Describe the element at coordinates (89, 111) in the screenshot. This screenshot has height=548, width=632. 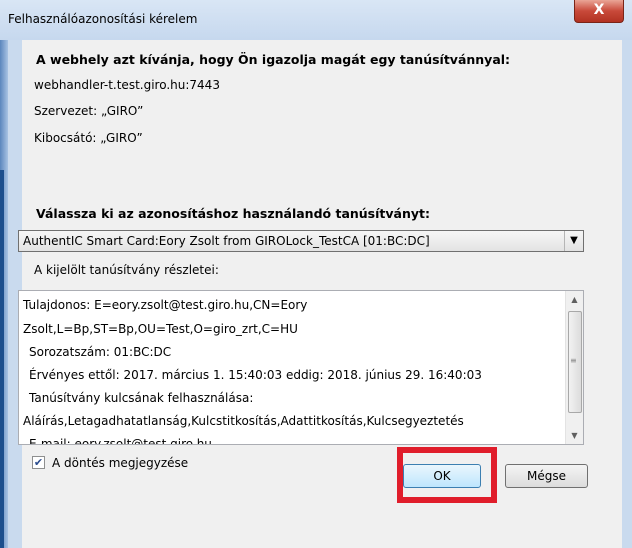
I see `request-organization: Szervezet: „GIRO”` at that location.